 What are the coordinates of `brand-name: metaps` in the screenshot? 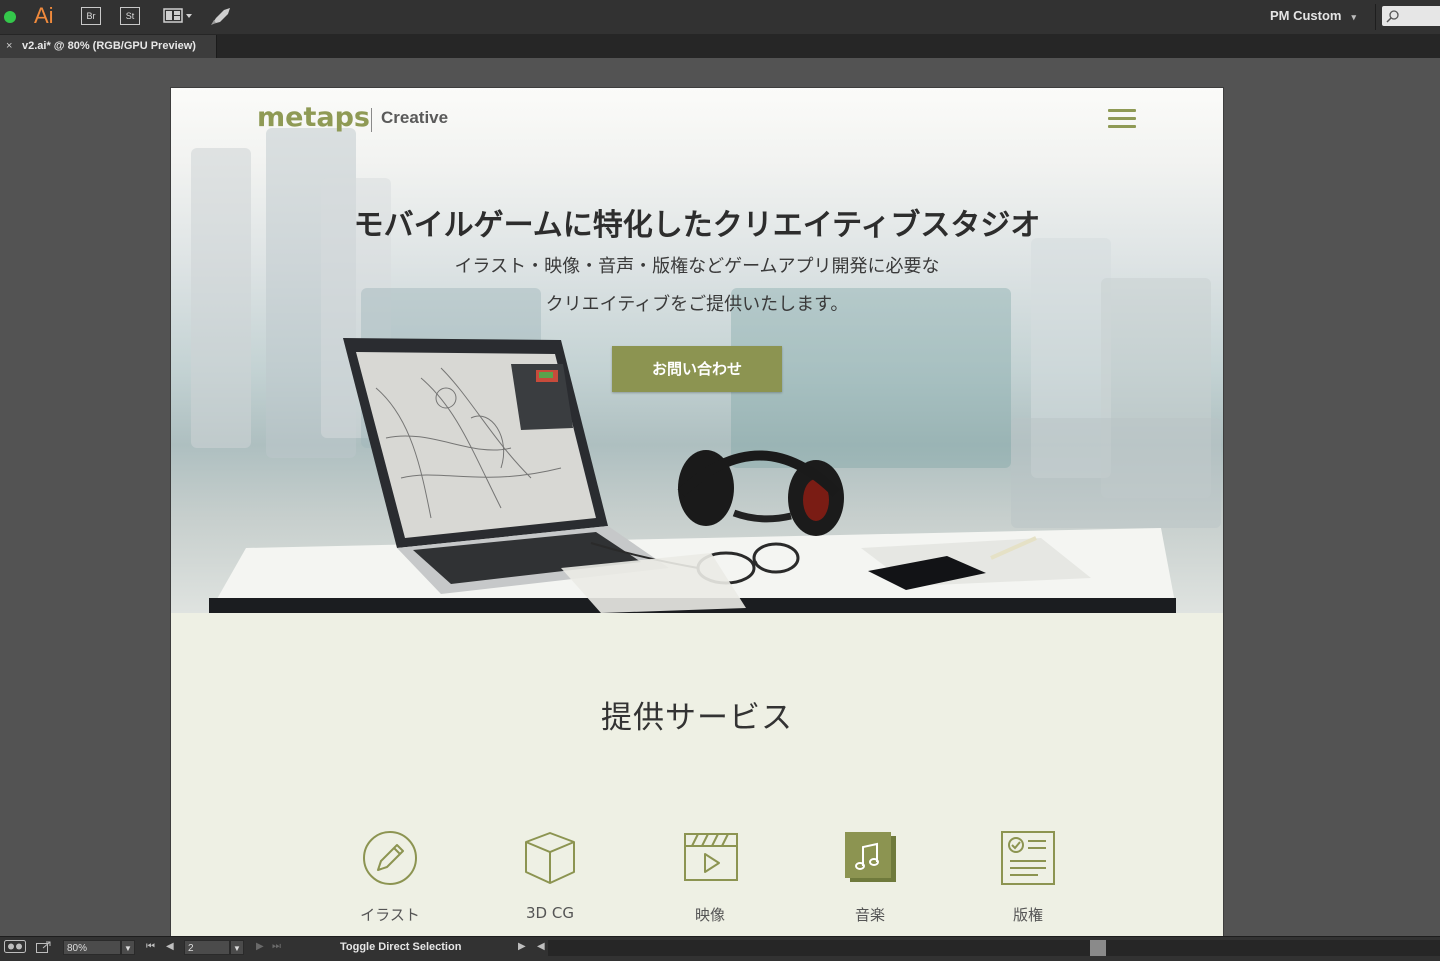 It's located at (313, 117).